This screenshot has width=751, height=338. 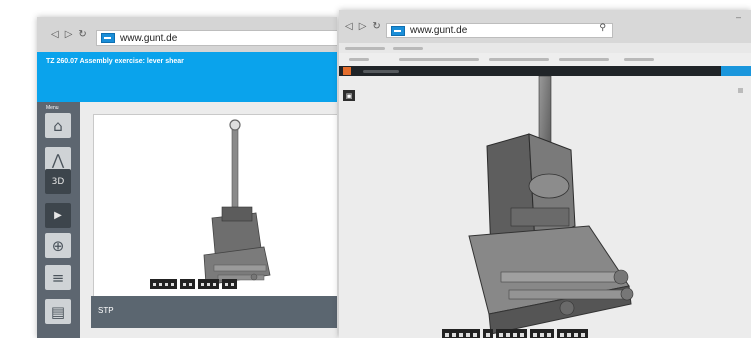 What do you see at coordinates (347, 71) in the screenshot?
I see `app-logo-icon` at bounding box center [347, 71].